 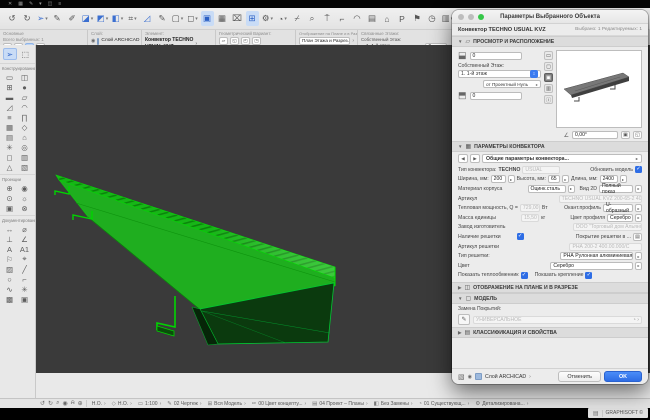 What do you see at coordinates (548, 55) in the screenshot?
I see `preview-plan-button: ▭` at bounding box center [548, 55].